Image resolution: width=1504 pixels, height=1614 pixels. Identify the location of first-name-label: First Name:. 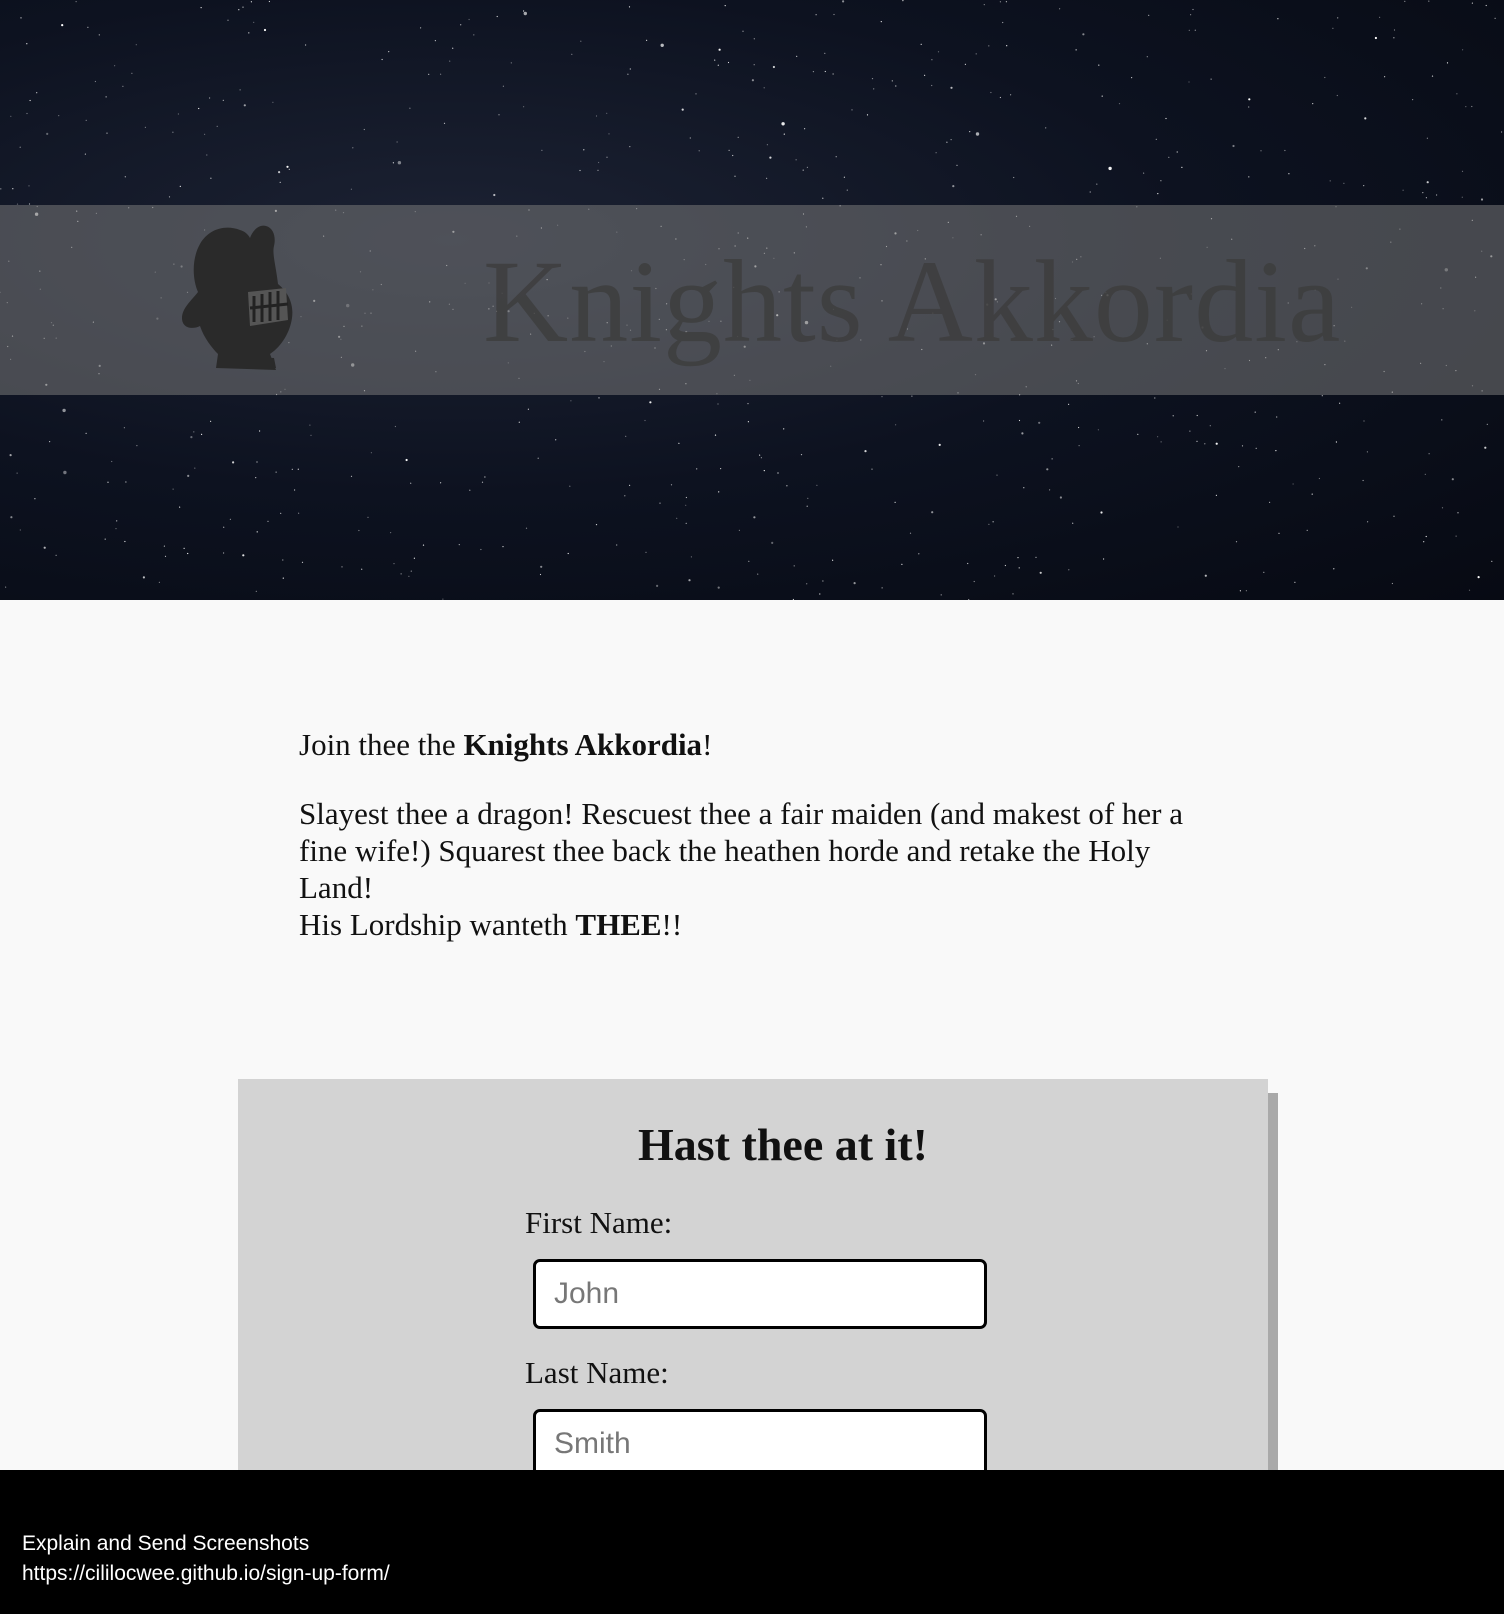
(599, 1222).